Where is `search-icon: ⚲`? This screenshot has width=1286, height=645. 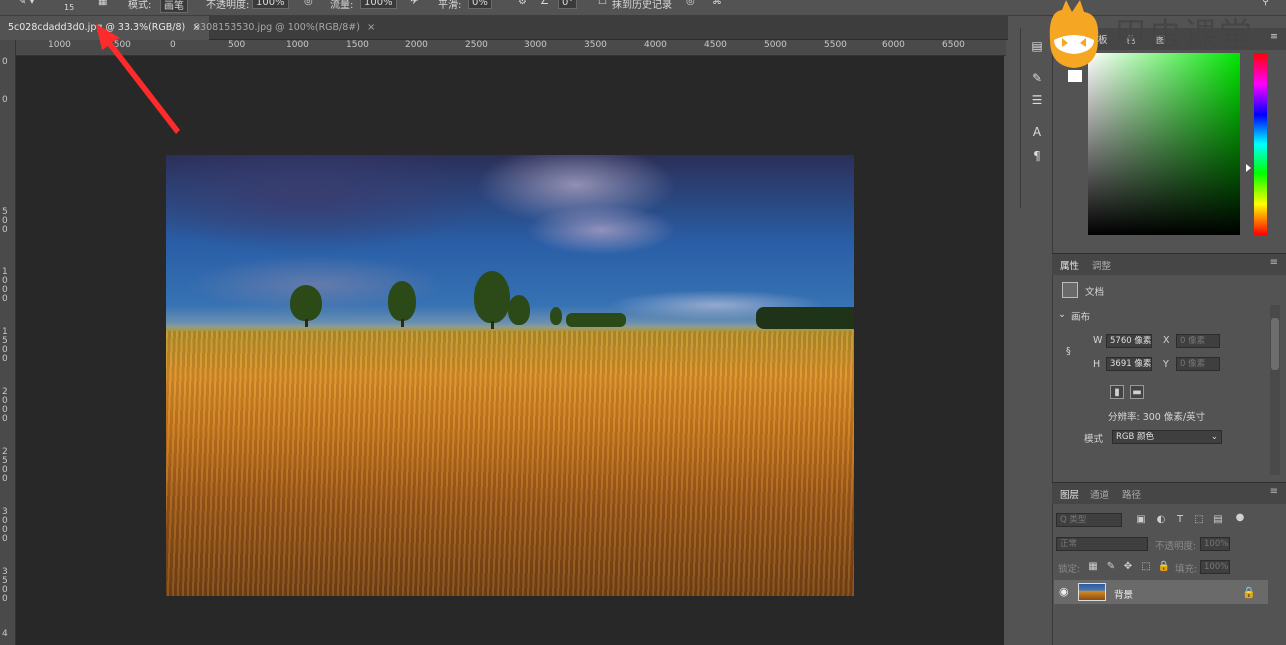 search-icon: ⚲ is located at coordinates (1265, 3).